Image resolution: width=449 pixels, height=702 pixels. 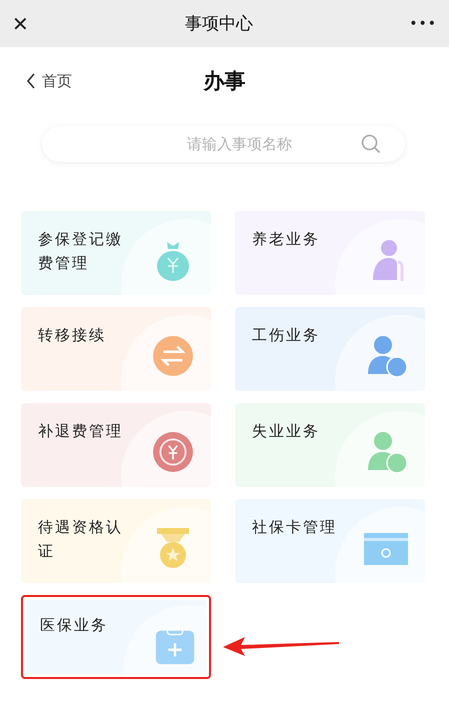 What do you see at coordinates (20, 24) in the screenshot?
I see `close-button: ✕` at bounding box center [20, 24].